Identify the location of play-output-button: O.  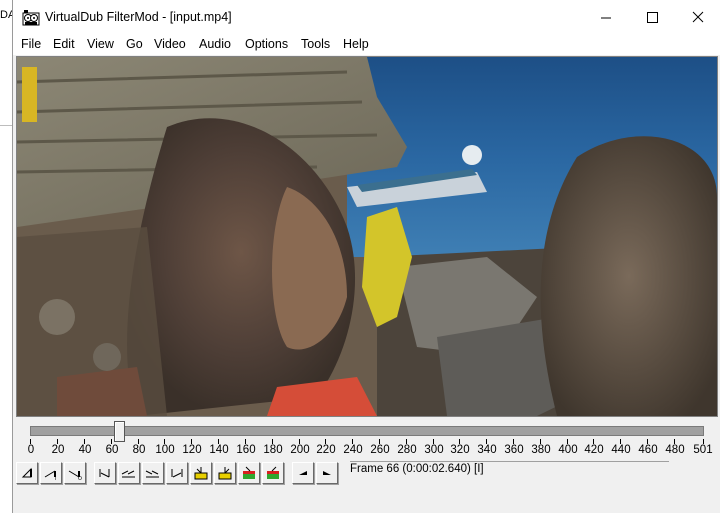
(75, 473).